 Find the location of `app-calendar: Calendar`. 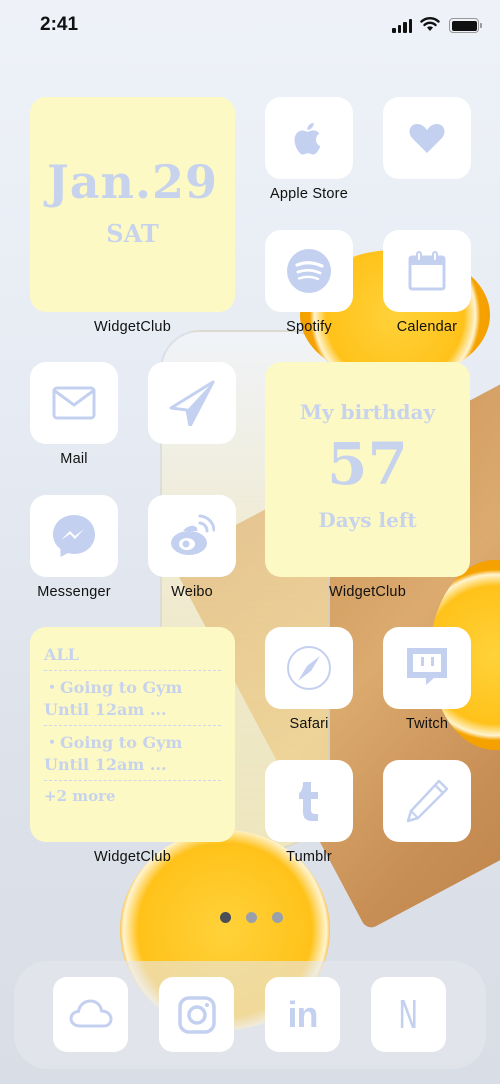

app-calendar: Calendar is located at coordinates (427, 282).